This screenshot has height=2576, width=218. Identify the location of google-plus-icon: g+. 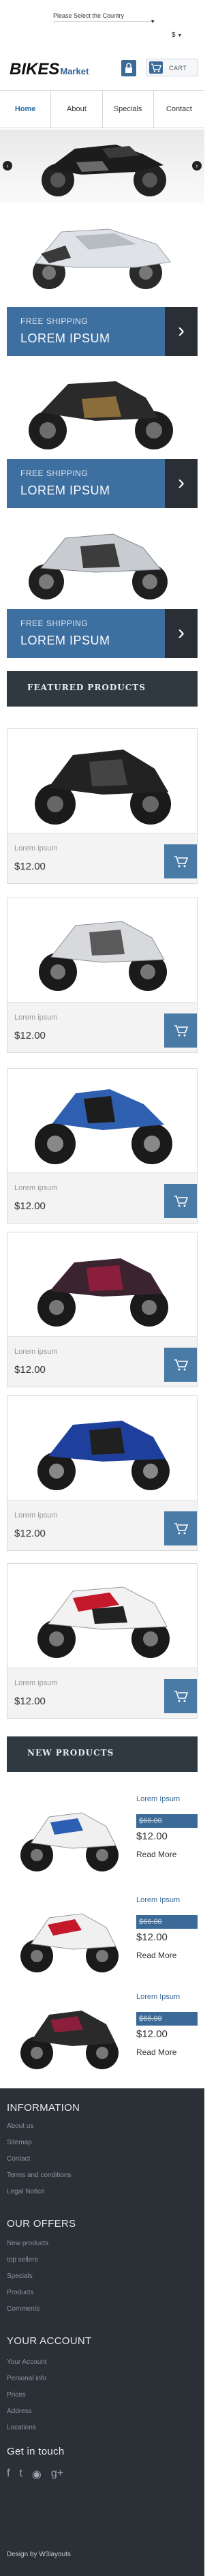
(57, 2474).